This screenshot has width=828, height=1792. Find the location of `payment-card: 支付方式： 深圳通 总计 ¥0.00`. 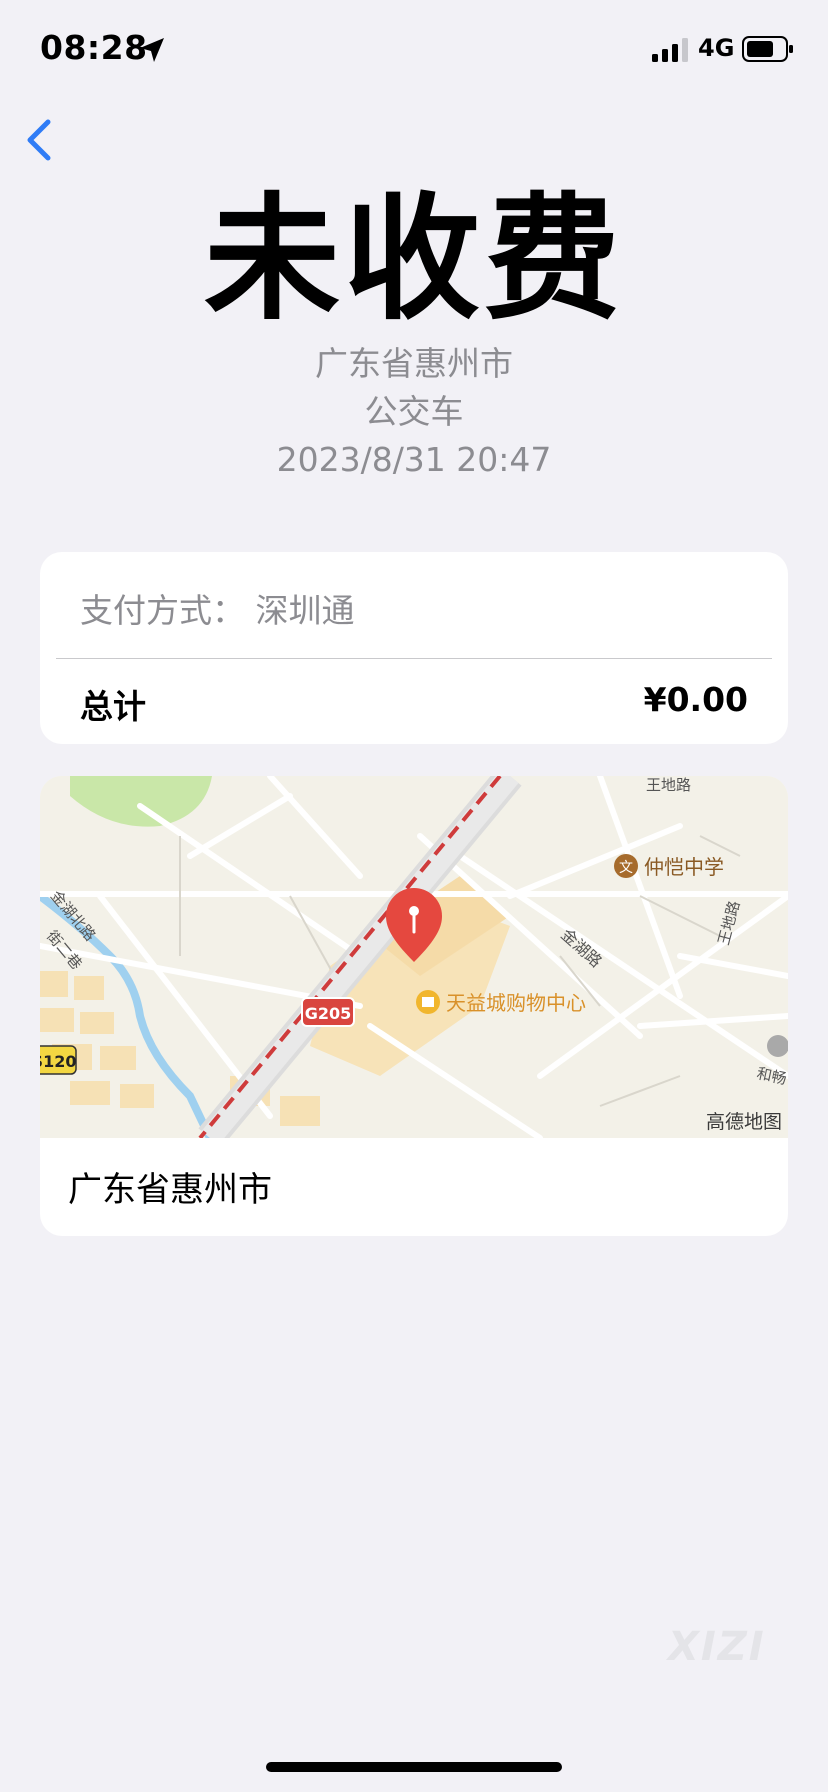

payment-card: 支付方式： 深圳通 总计 ¥0.00 is located at coordinates (414, 648).